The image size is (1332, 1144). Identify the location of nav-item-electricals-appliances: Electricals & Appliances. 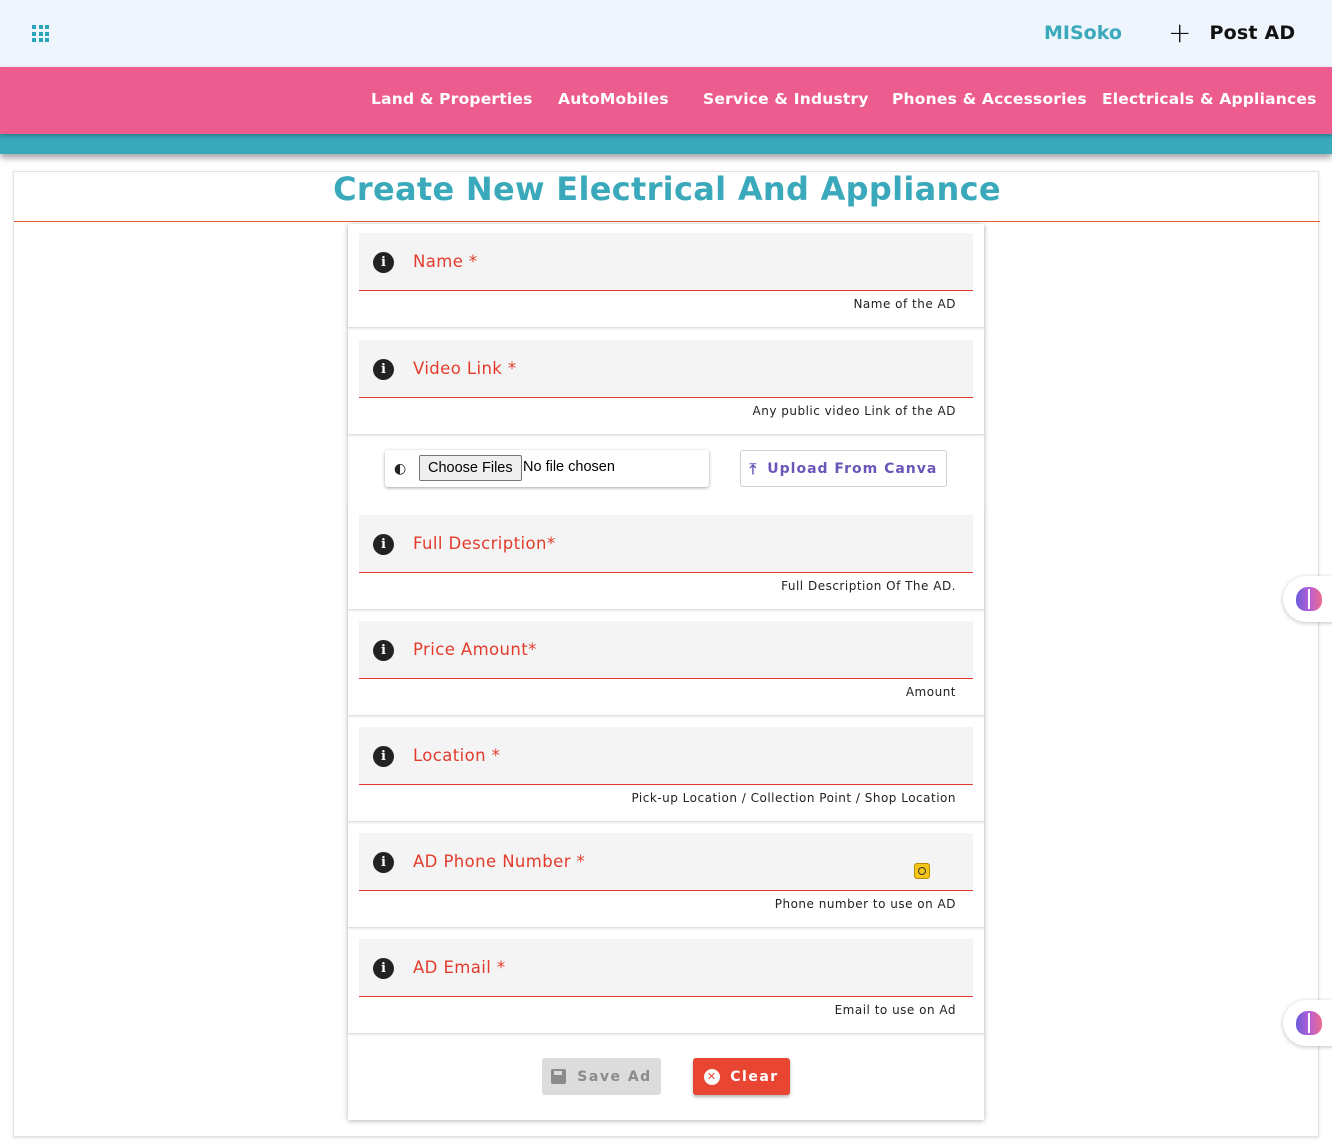
(1209, 99).